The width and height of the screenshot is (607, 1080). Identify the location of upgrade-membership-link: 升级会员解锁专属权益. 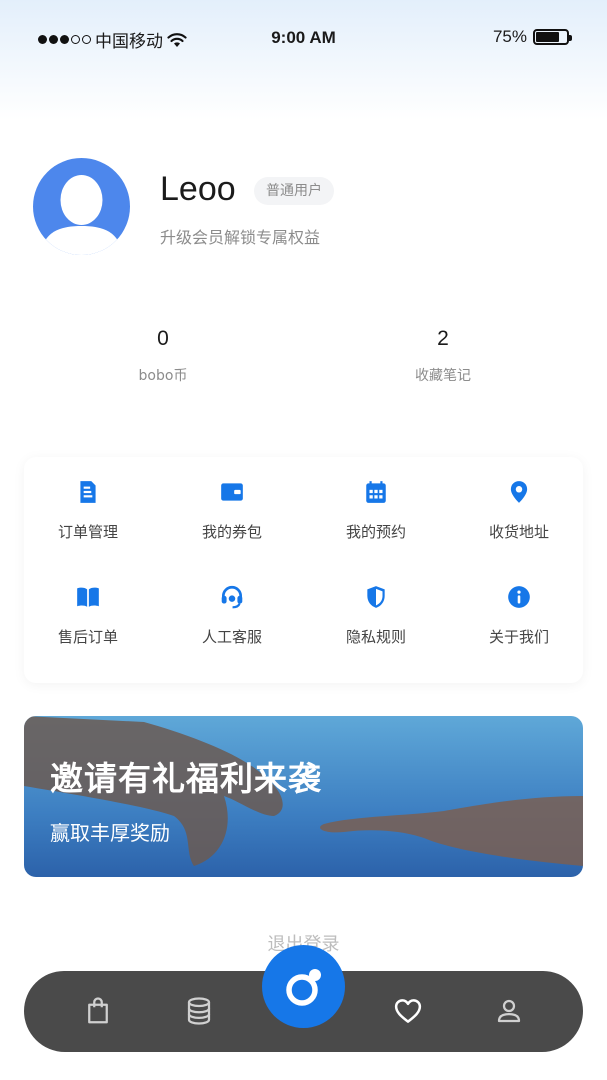
(240, 236).